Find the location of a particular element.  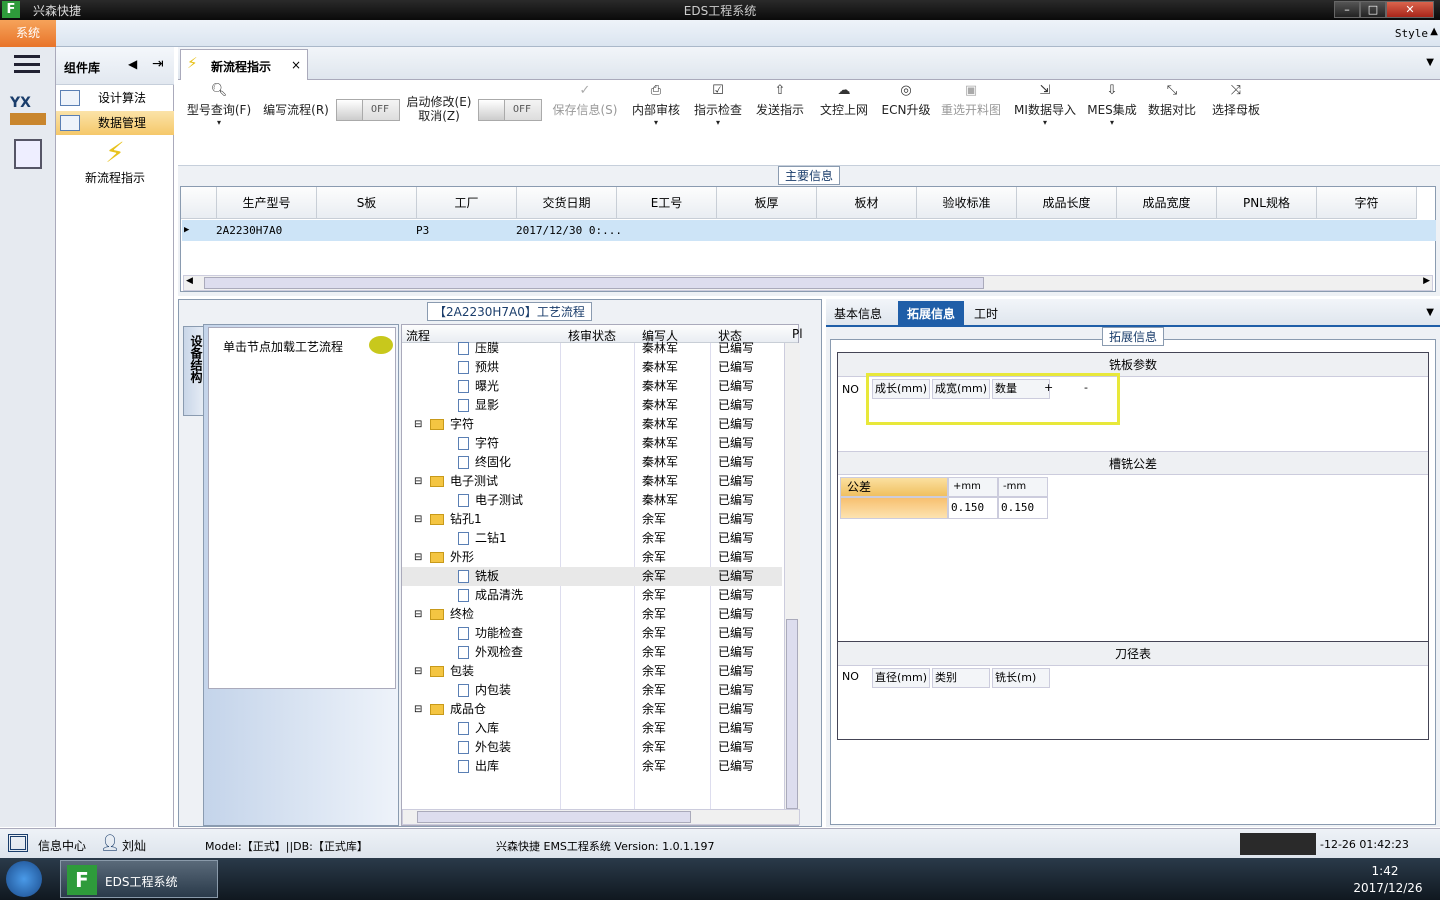

tree-node-label: 终检 is located at coordinates (452, 614).